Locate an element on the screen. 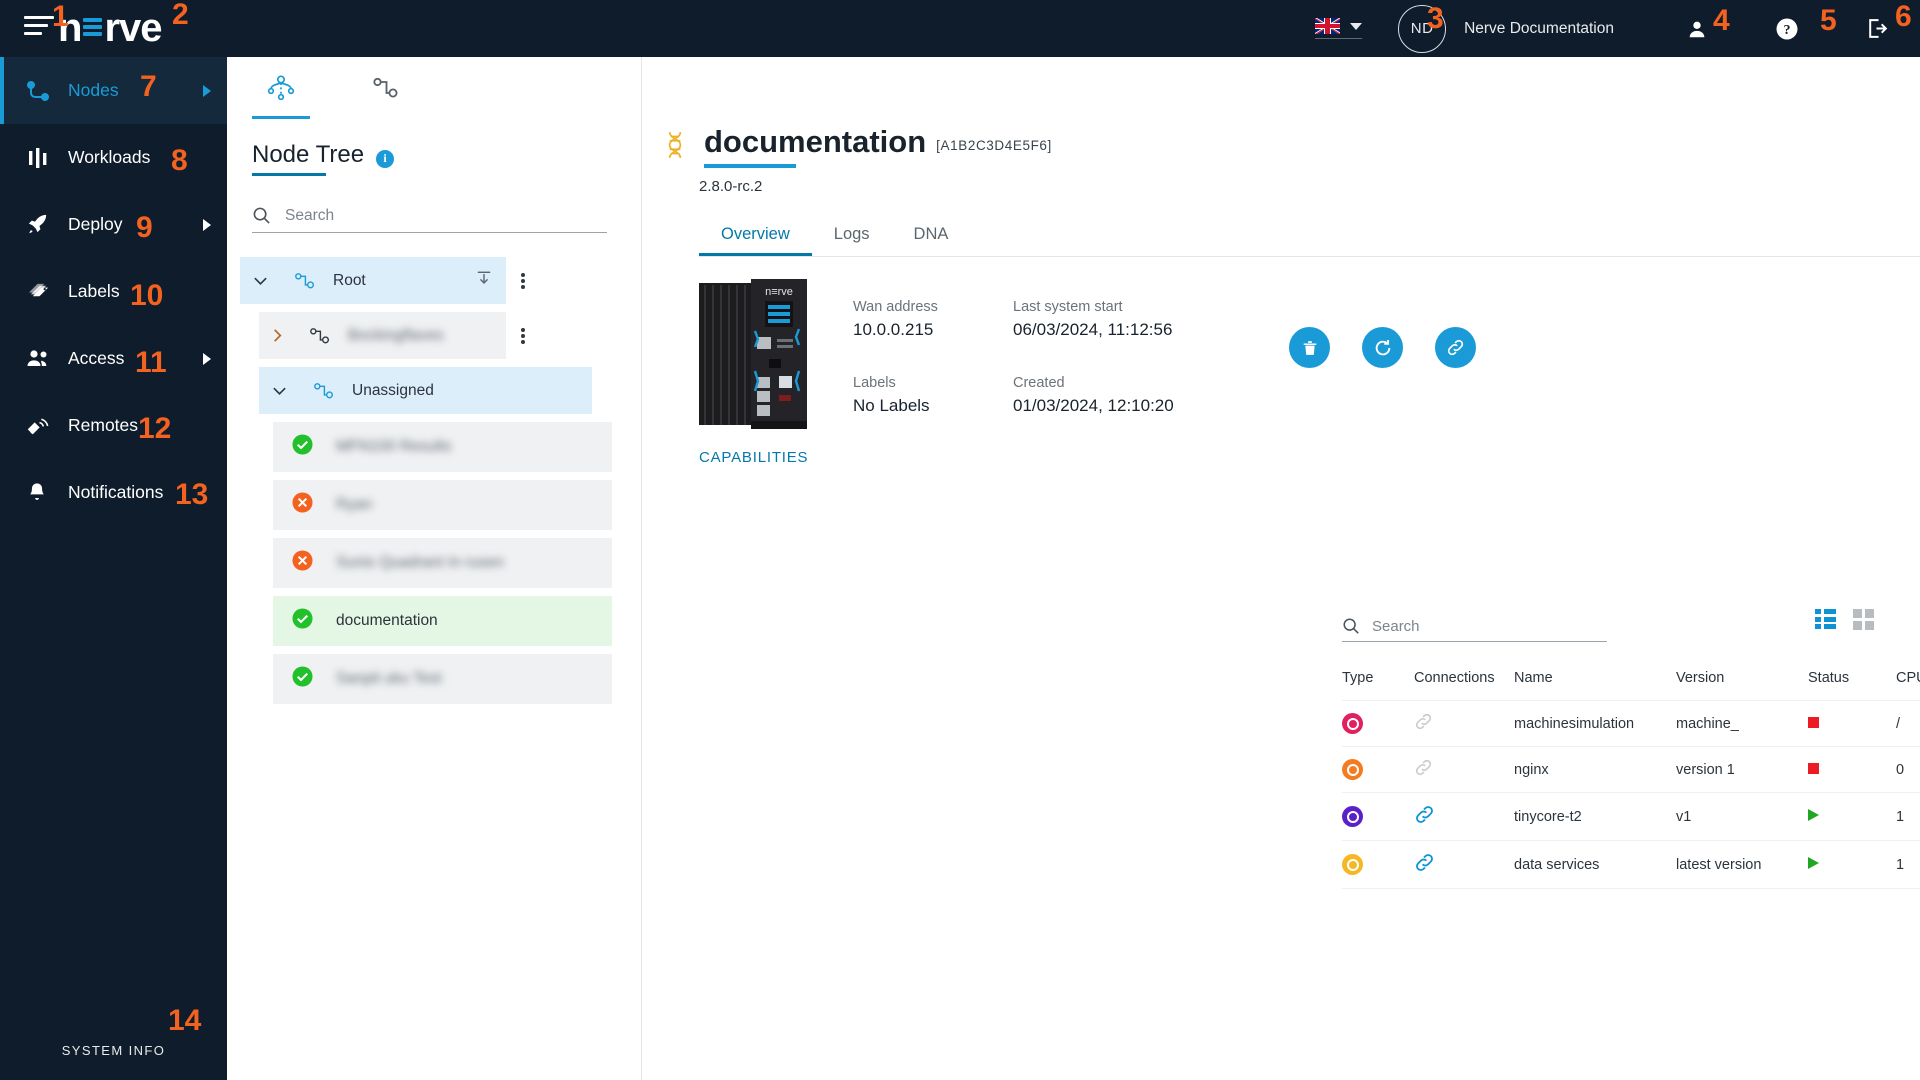  sidebar-item-workloads: Workloads is located at coordinates (113, 157).